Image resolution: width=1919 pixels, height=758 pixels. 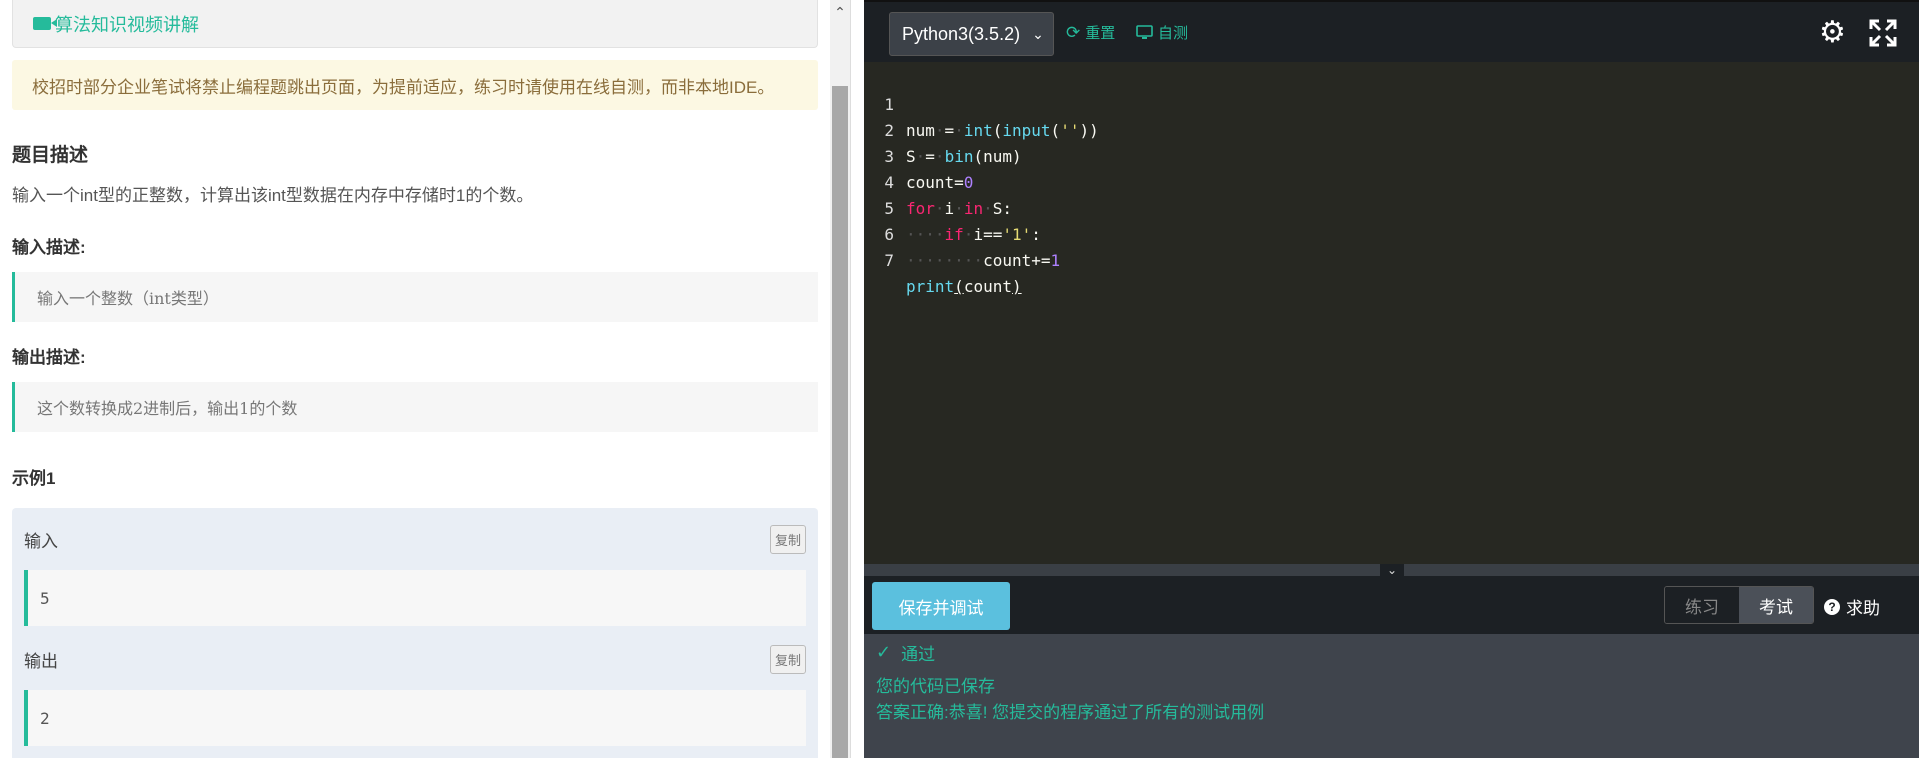 I want to click on example-input-value: 5, so click(x=415, y=598).